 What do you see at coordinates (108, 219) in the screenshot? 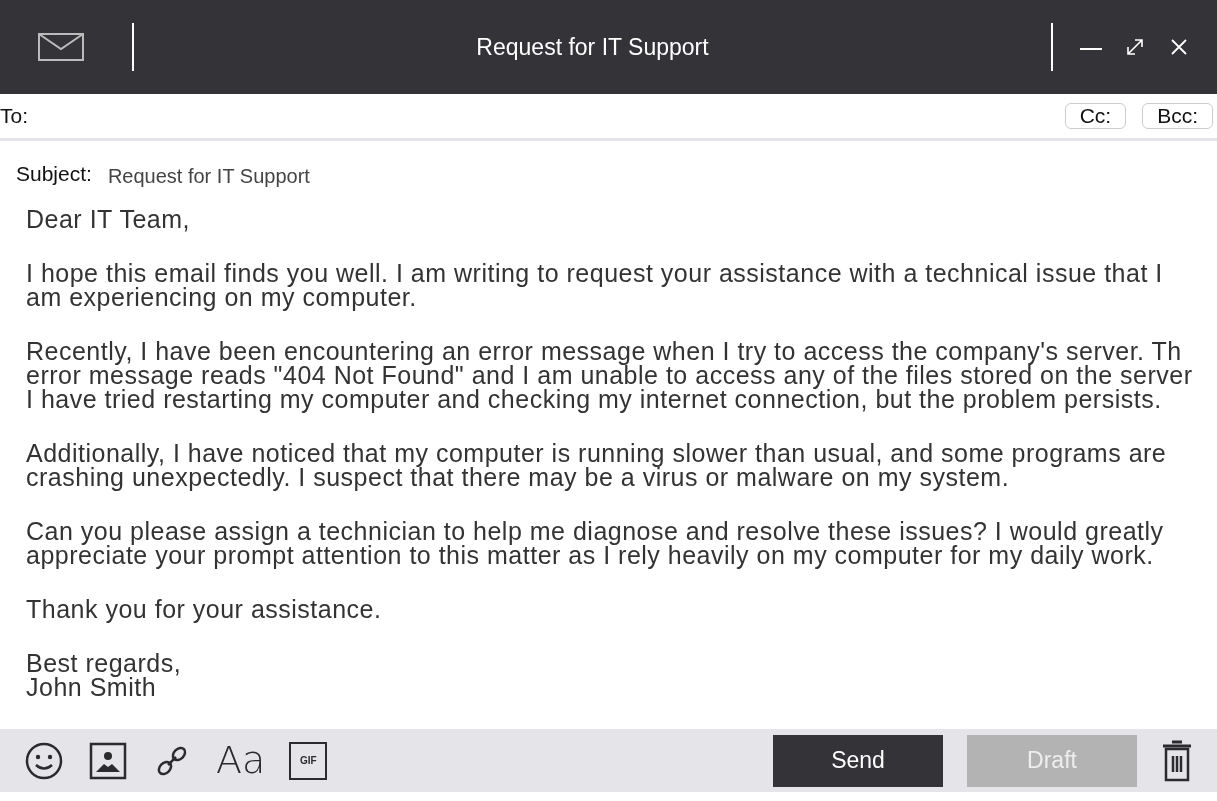
I see `message-paragraph: Dear IT Team,` at bounding box center [108, 219].